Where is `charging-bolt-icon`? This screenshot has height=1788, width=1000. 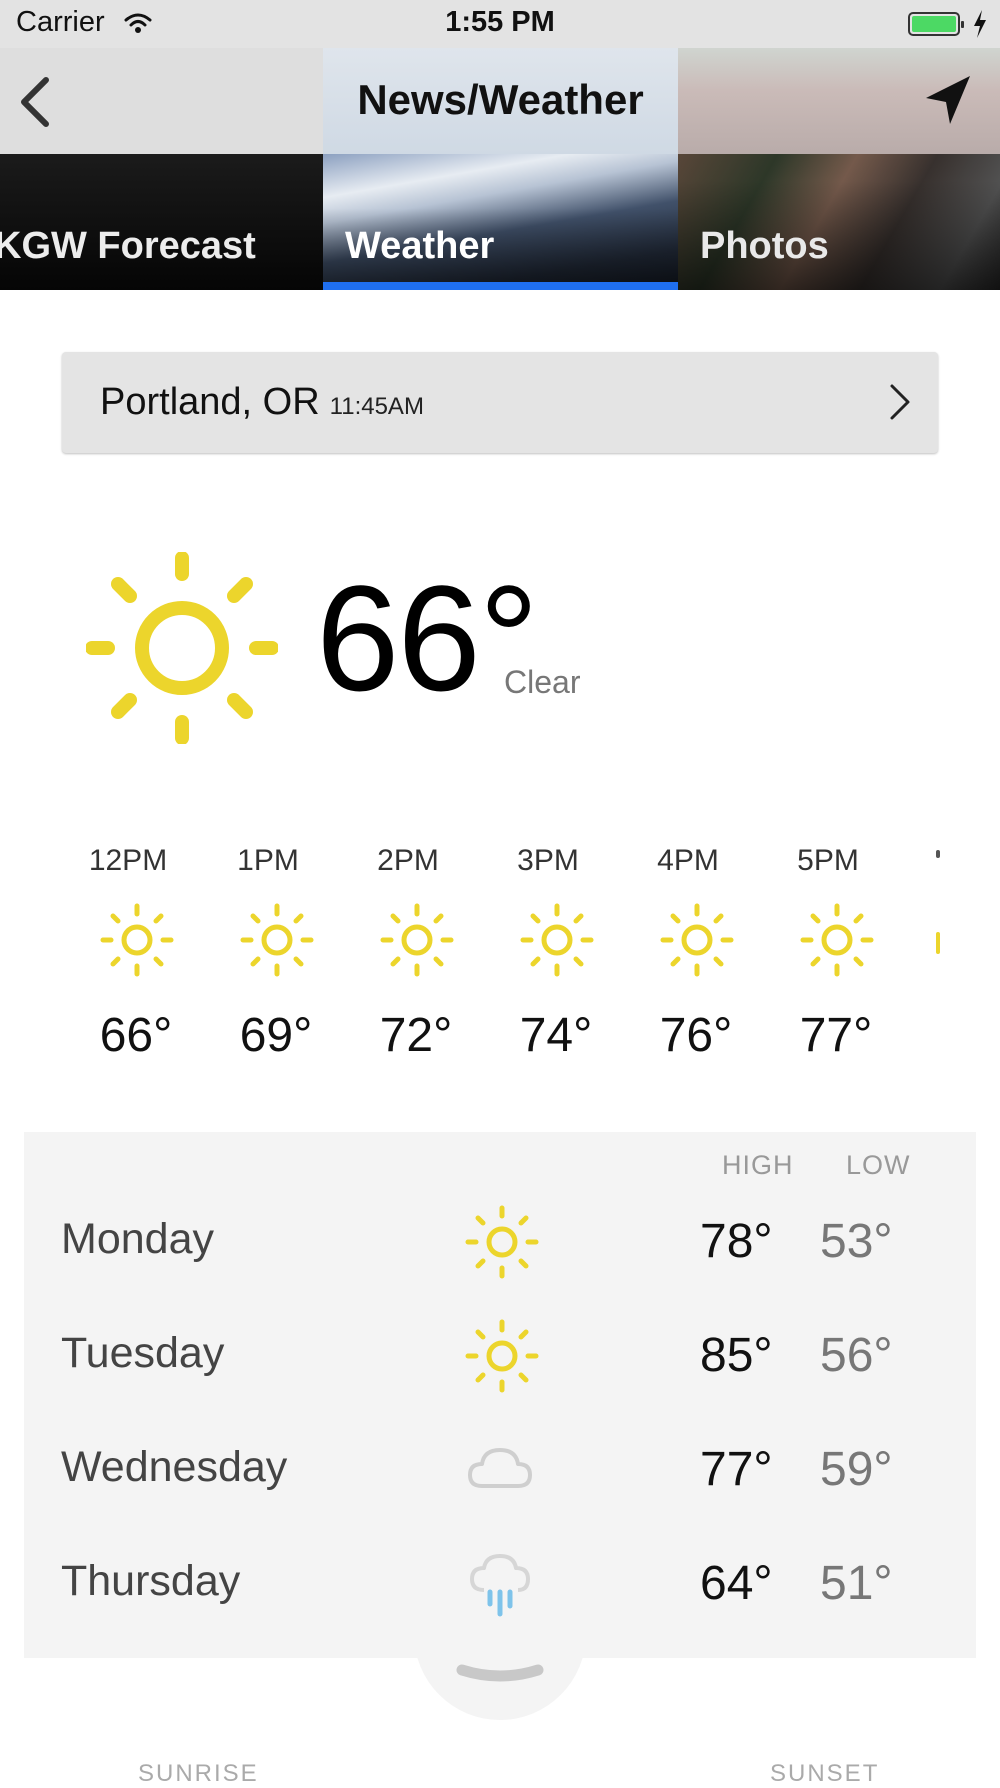
charging-bolt-icon is located at coordinates (980, 24).